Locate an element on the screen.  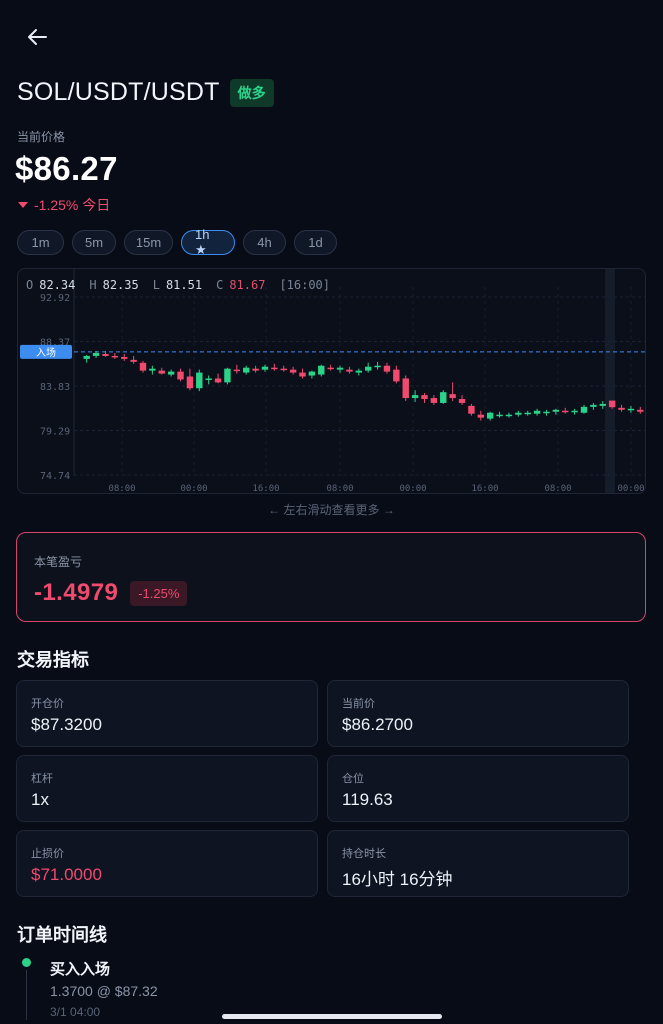
metric-stop-loss: 止损价 $71.0000 is located at coordinates (167, 863).